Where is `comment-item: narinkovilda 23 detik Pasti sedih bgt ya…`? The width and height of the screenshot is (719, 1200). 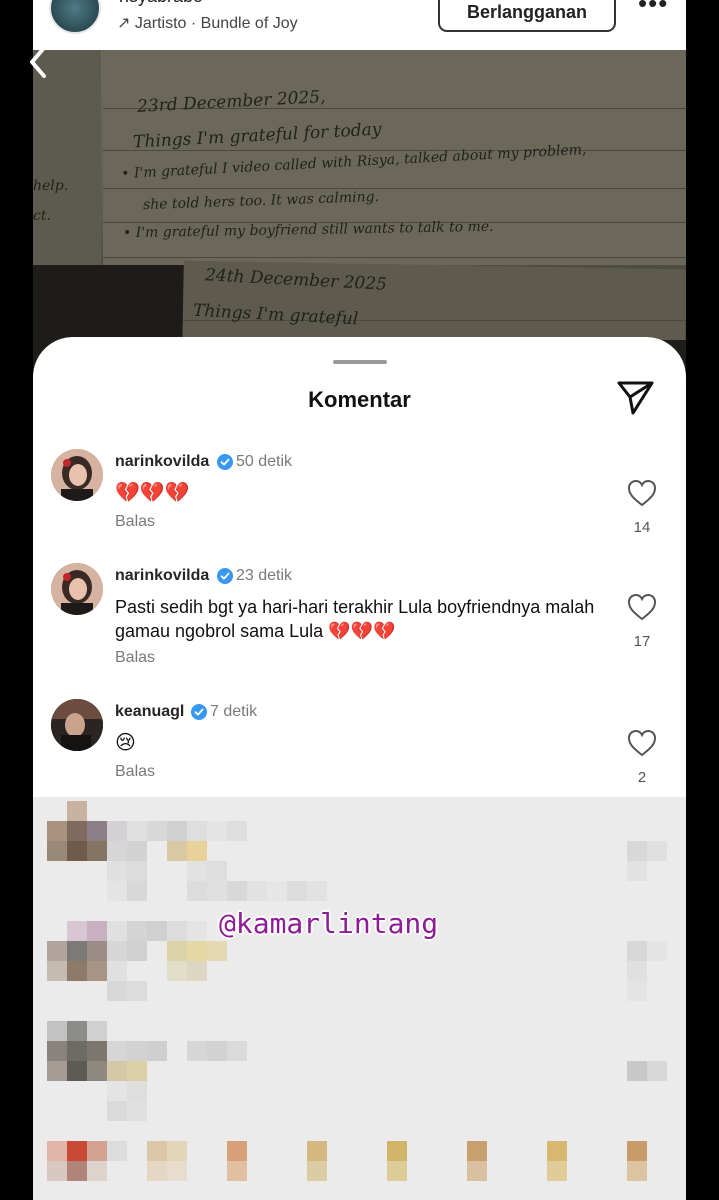 comment-item: narinkovilda 23 detik Pasti sedih bgt ya… is located at coordinates (359, 618).